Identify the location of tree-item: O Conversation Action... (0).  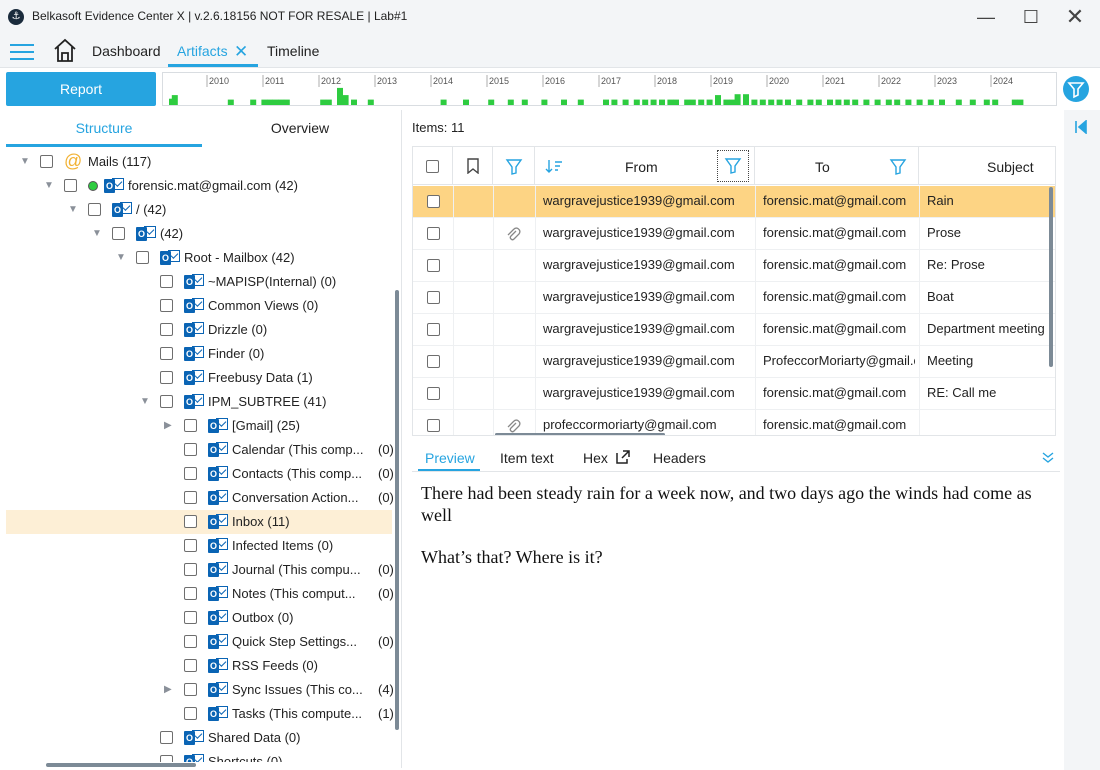
(200, 498).